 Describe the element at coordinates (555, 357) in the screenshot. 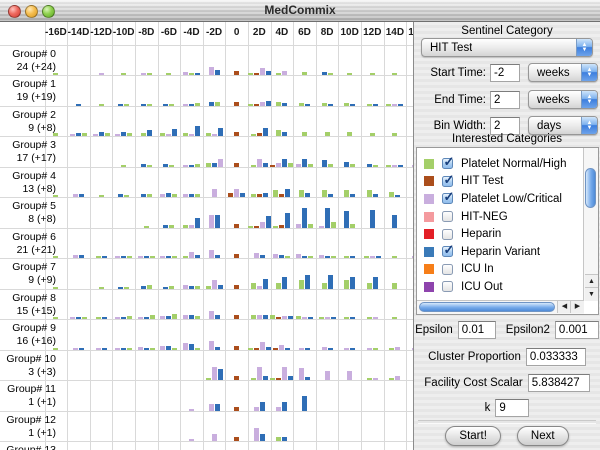

I see `cluster-proportion-input` at that location.